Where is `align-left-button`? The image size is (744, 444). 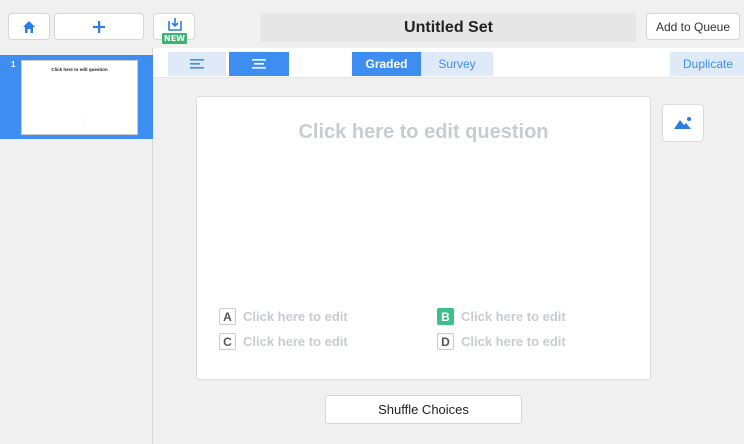
align-left-button is located at coordinates (197, 64).